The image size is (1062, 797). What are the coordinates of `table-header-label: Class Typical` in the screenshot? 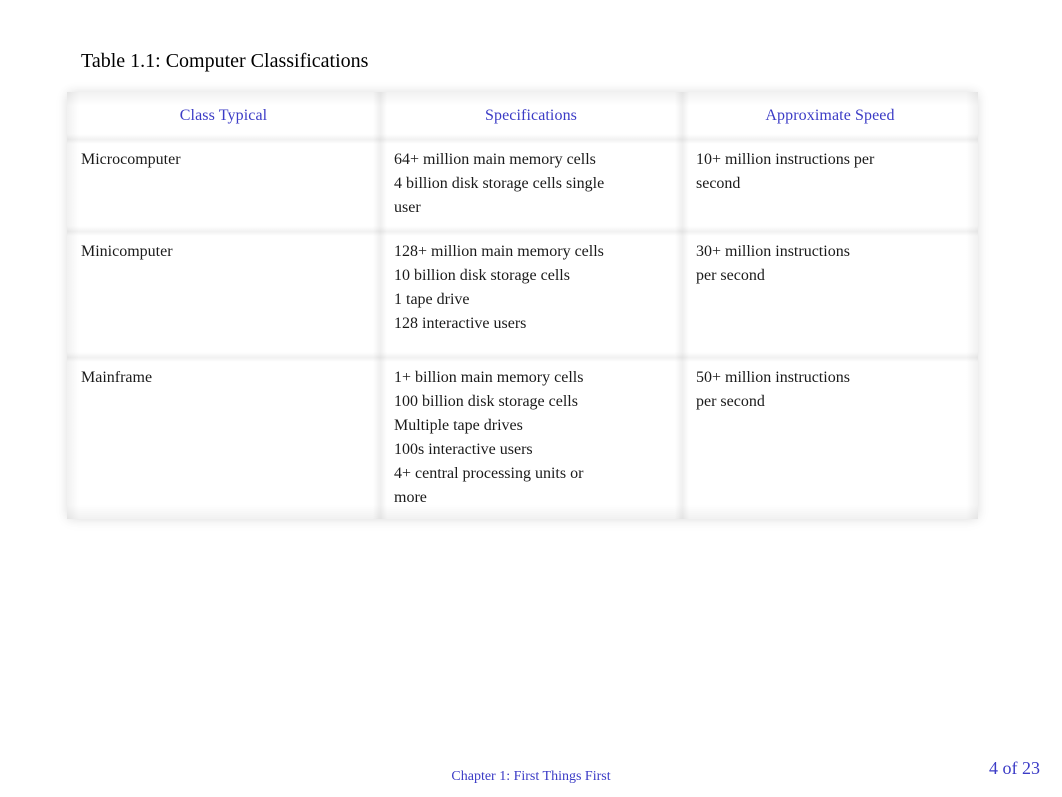 It's located at (223, 115).